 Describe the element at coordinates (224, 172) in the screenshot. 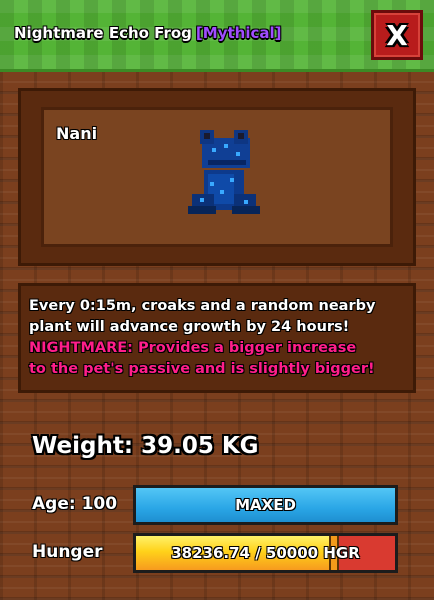

I see `blue-frog-icon` at that location.